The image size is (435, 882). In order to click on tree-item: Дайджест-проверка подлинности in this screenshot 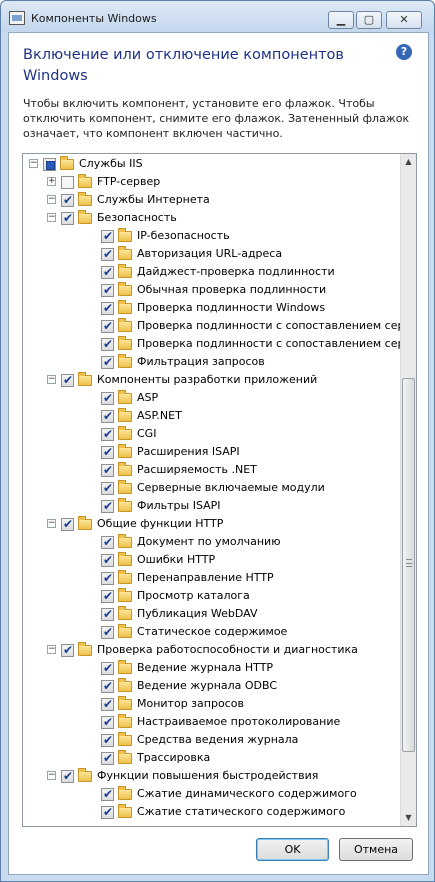, I will do `click(211, 272)`.